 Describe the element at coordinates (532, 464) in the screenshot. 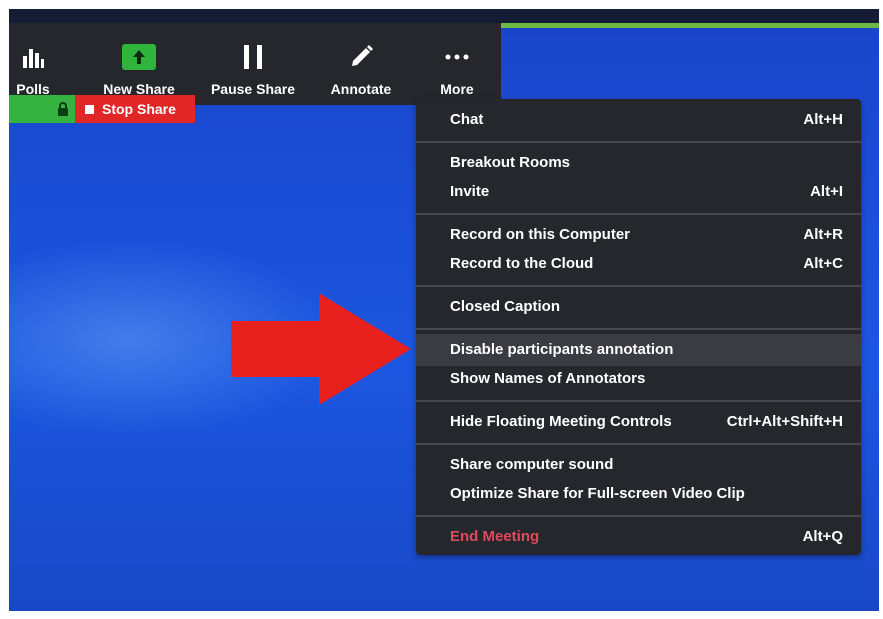

I see `menu-item-label: Share computer sound` at that location.